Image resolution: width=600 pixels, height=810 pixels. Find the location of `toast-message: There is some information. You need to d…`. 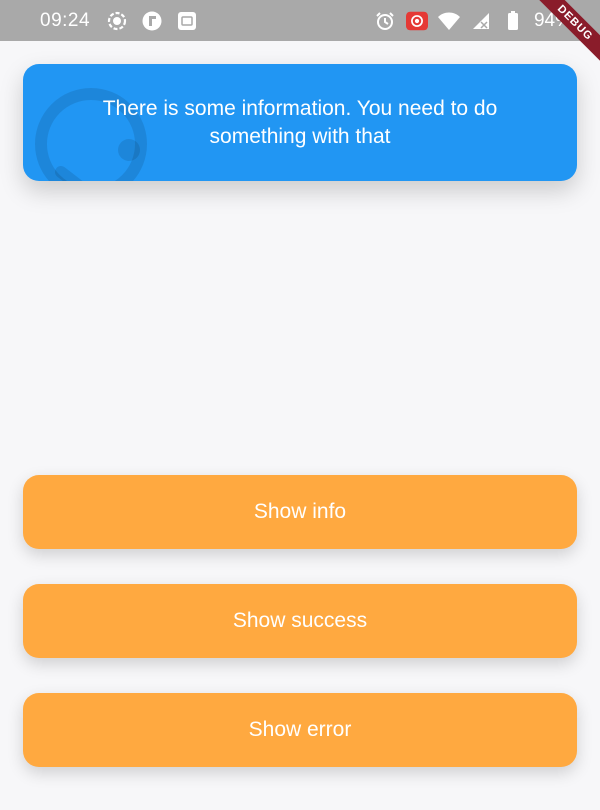

toast-message: There is some information. You need to d… is located at coordinates (300, 122).